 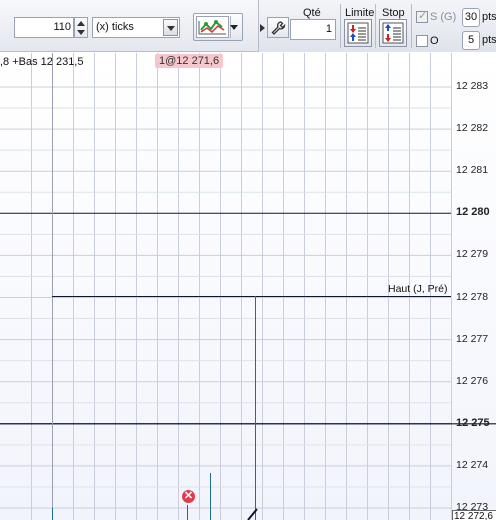 I want to click on limit-order-icon, so click(x=358, y=33).